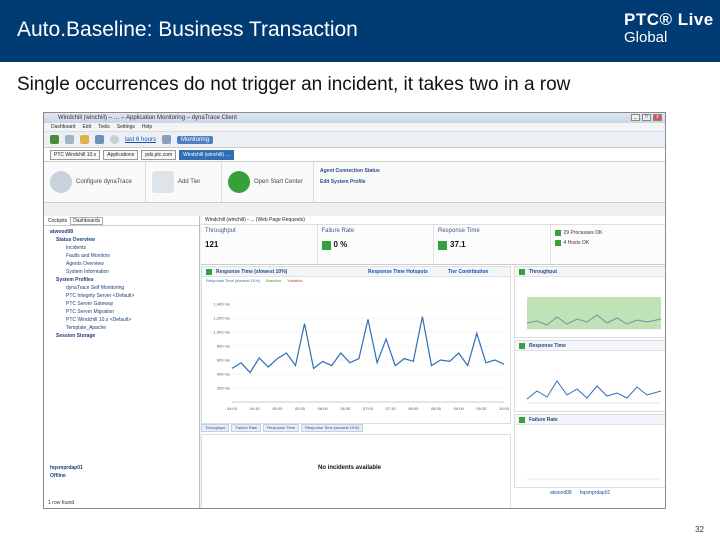 The image size is (720, 540). What do you see at coordinates (345, 408) in the screenshot?
I see `x-tick-label: 06:30` at bounding box center [345, 408].